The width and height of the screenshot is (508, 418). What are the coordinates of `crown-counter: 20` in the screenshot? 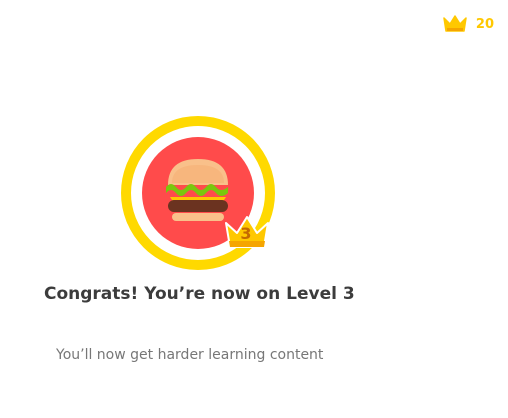 It's located at (468, 24).